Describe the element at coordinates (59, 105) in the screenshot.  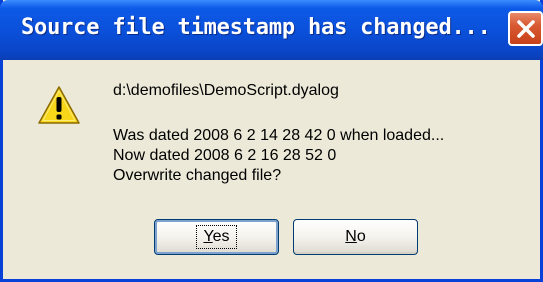
I see `warning-icon` at that location.